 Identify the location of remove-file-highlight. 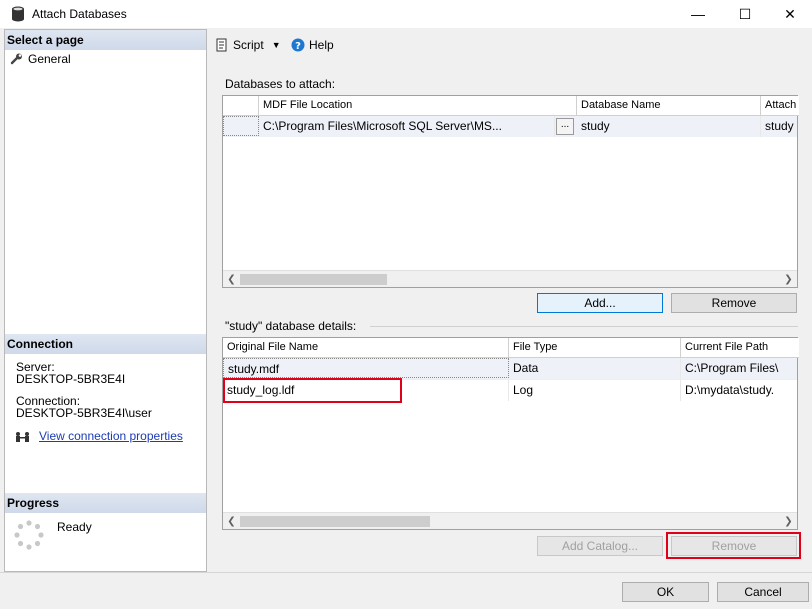
(733, 545).